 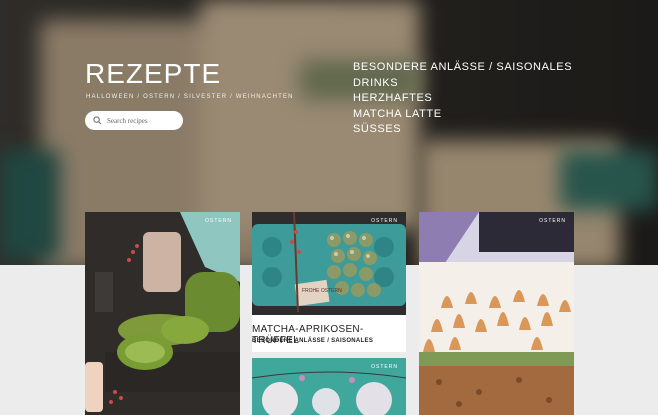 I want to click on recipe-image-matcha-roll, so click(x=162, y=313).